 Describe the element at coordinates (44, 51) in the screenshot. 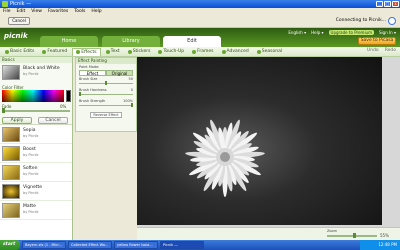

I see `featured-icon` at that location.